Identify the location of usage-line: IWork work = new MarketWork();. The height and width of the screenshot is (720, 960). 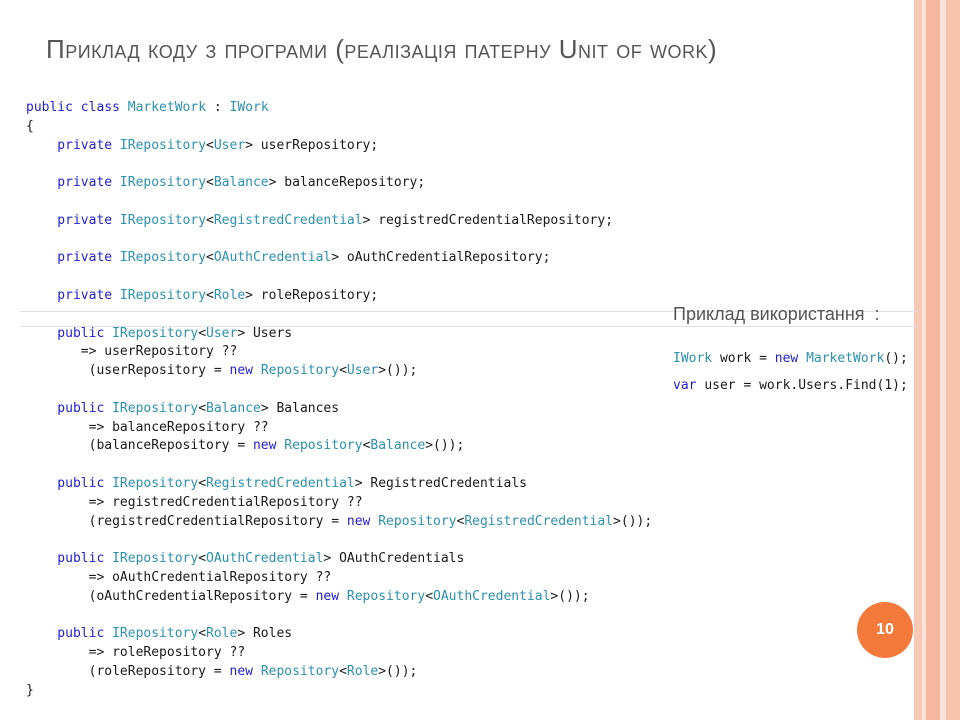
(790, 358).